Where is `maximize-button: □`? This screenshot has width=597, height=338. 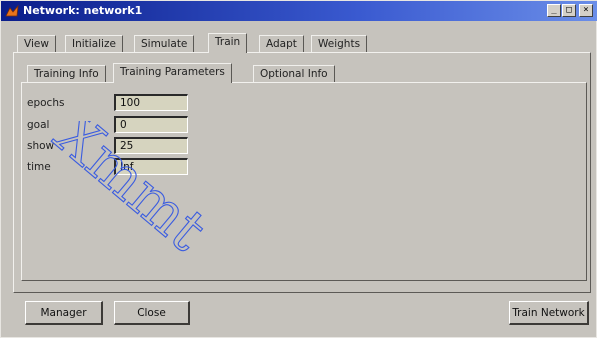 maximize-button: □ is located at coordinates (569, 10).